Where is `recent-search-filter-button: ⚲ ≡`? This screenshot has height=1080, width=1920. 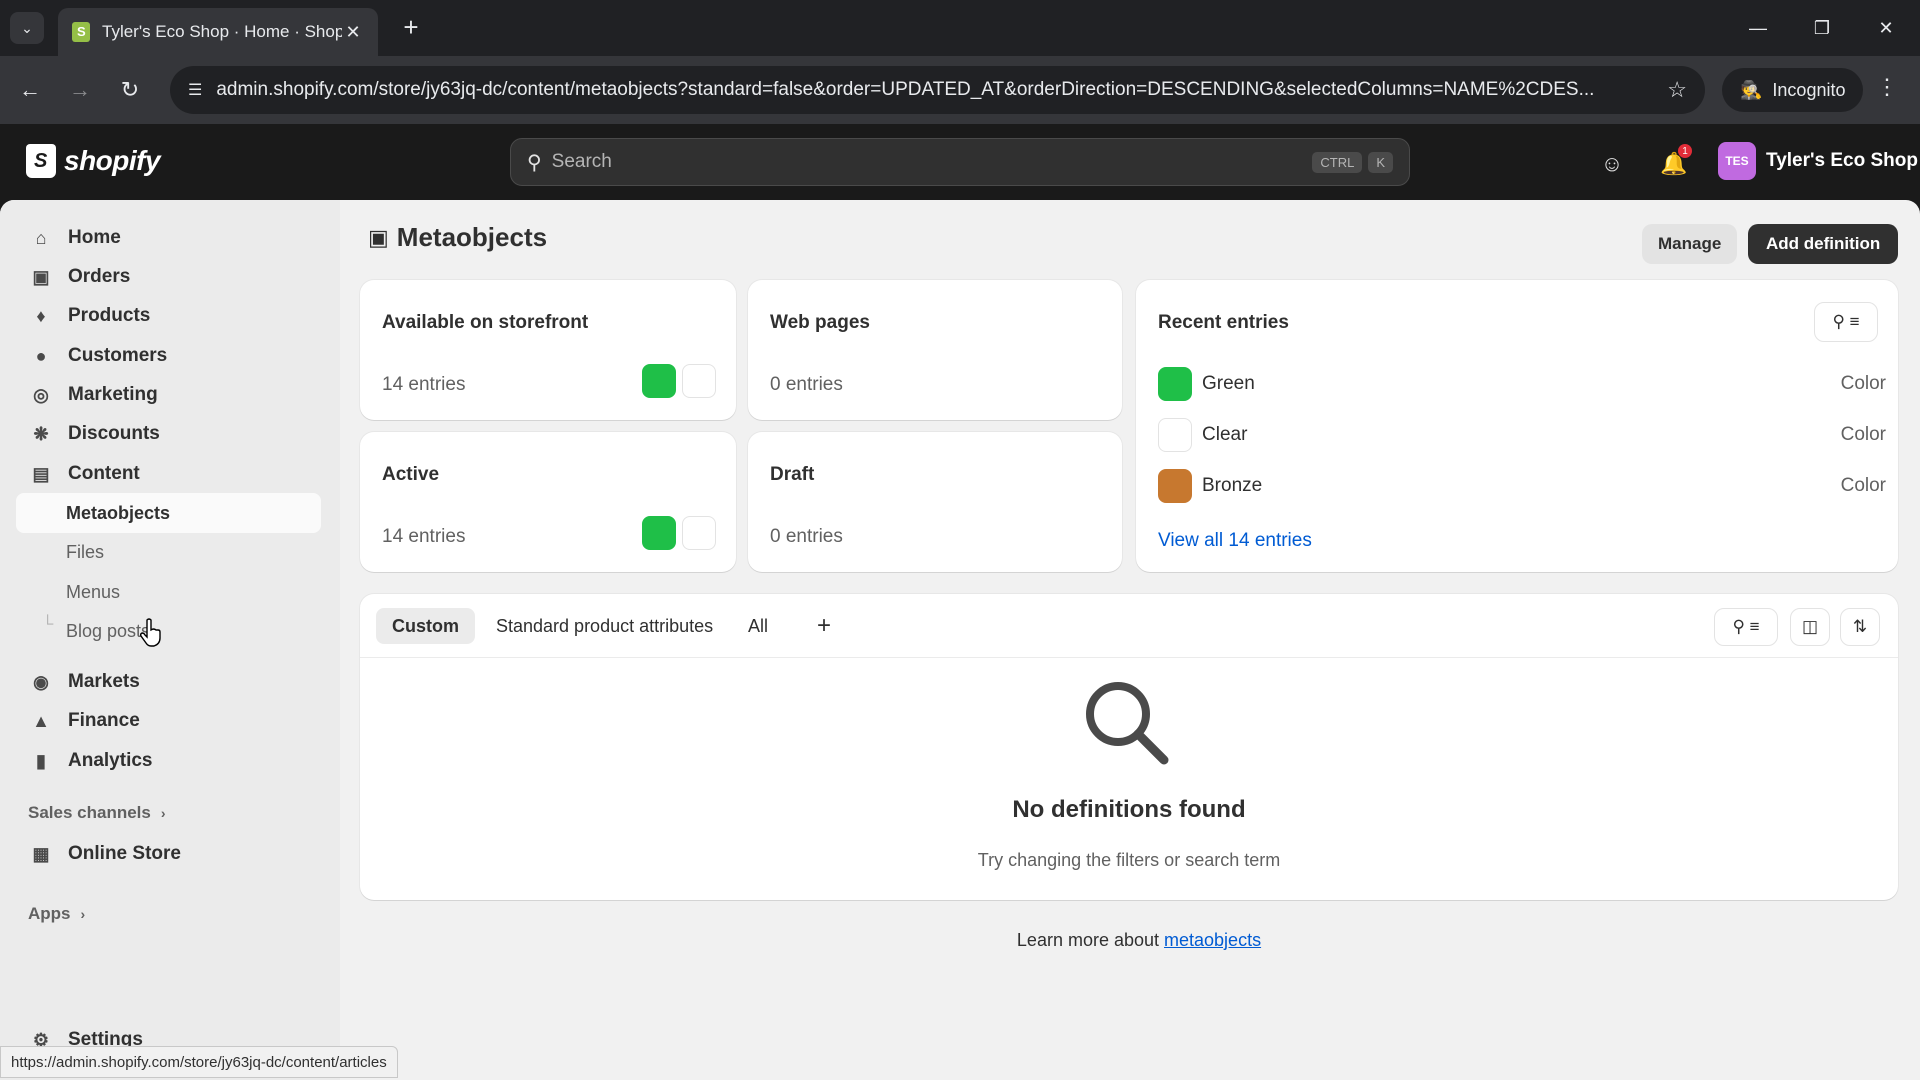 recent-search-filter-button: ⚲ ≡ is located at coordinates (1846, 322).